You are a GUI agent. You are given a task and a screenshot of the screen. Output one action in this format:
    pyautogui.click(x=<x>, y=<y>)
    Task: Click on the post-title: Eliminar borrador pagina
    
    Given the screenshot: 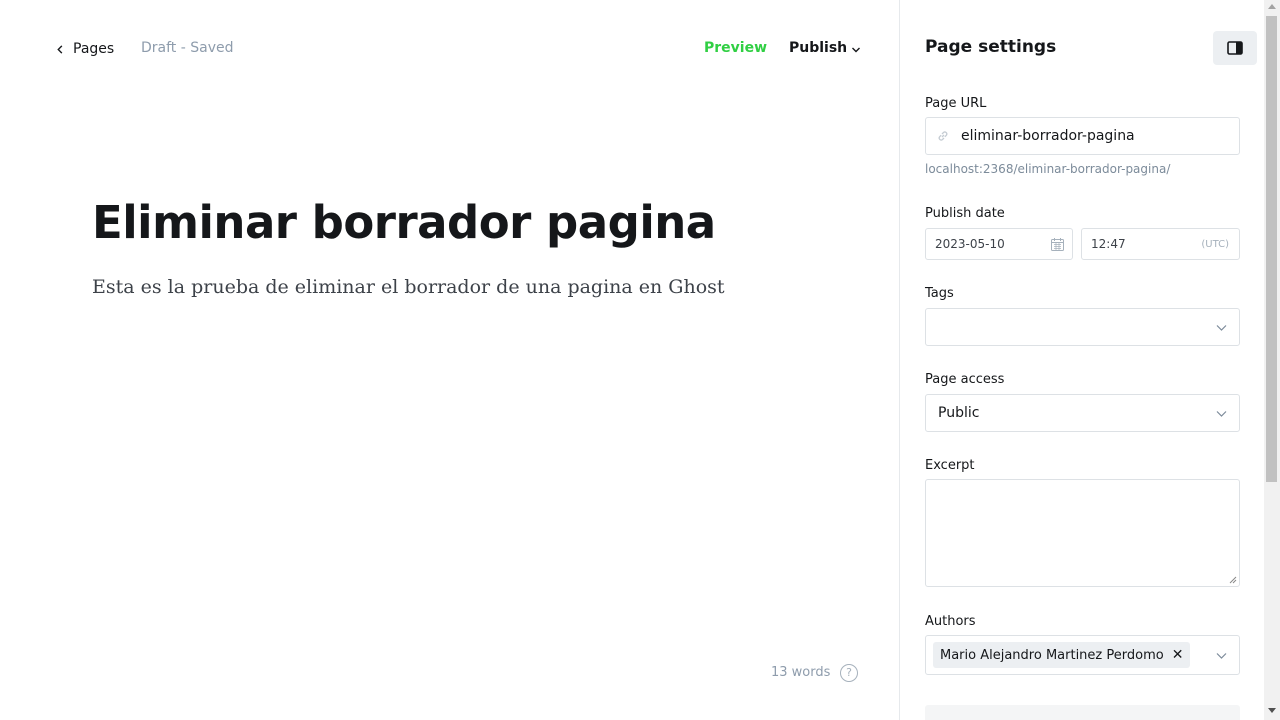 What is the action you would take?
    pyautogui.click(x=404, y=222)
    